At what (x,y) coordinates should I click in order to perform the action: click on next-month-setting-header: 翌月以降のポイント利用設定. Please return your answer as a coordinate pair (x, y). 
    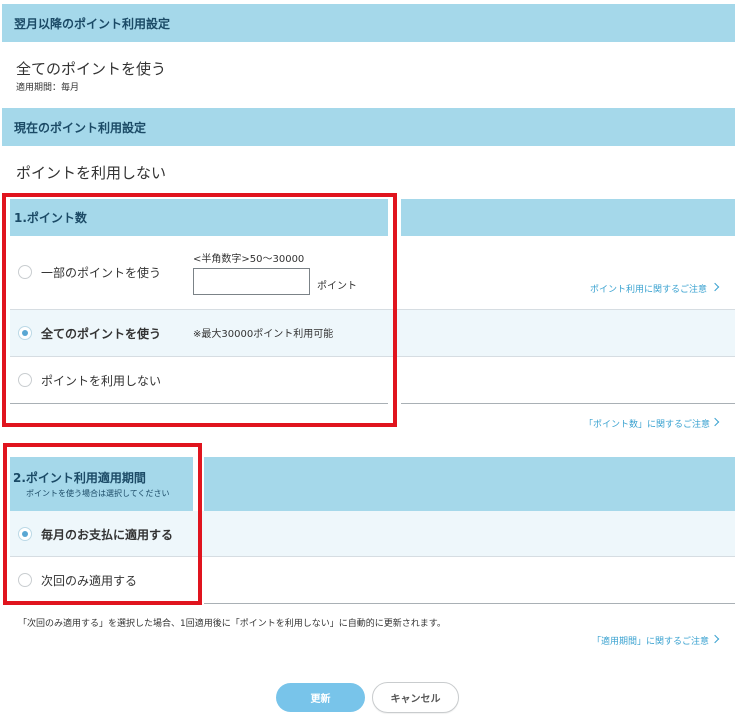
    Looking at the image, I should click on (368, 23).